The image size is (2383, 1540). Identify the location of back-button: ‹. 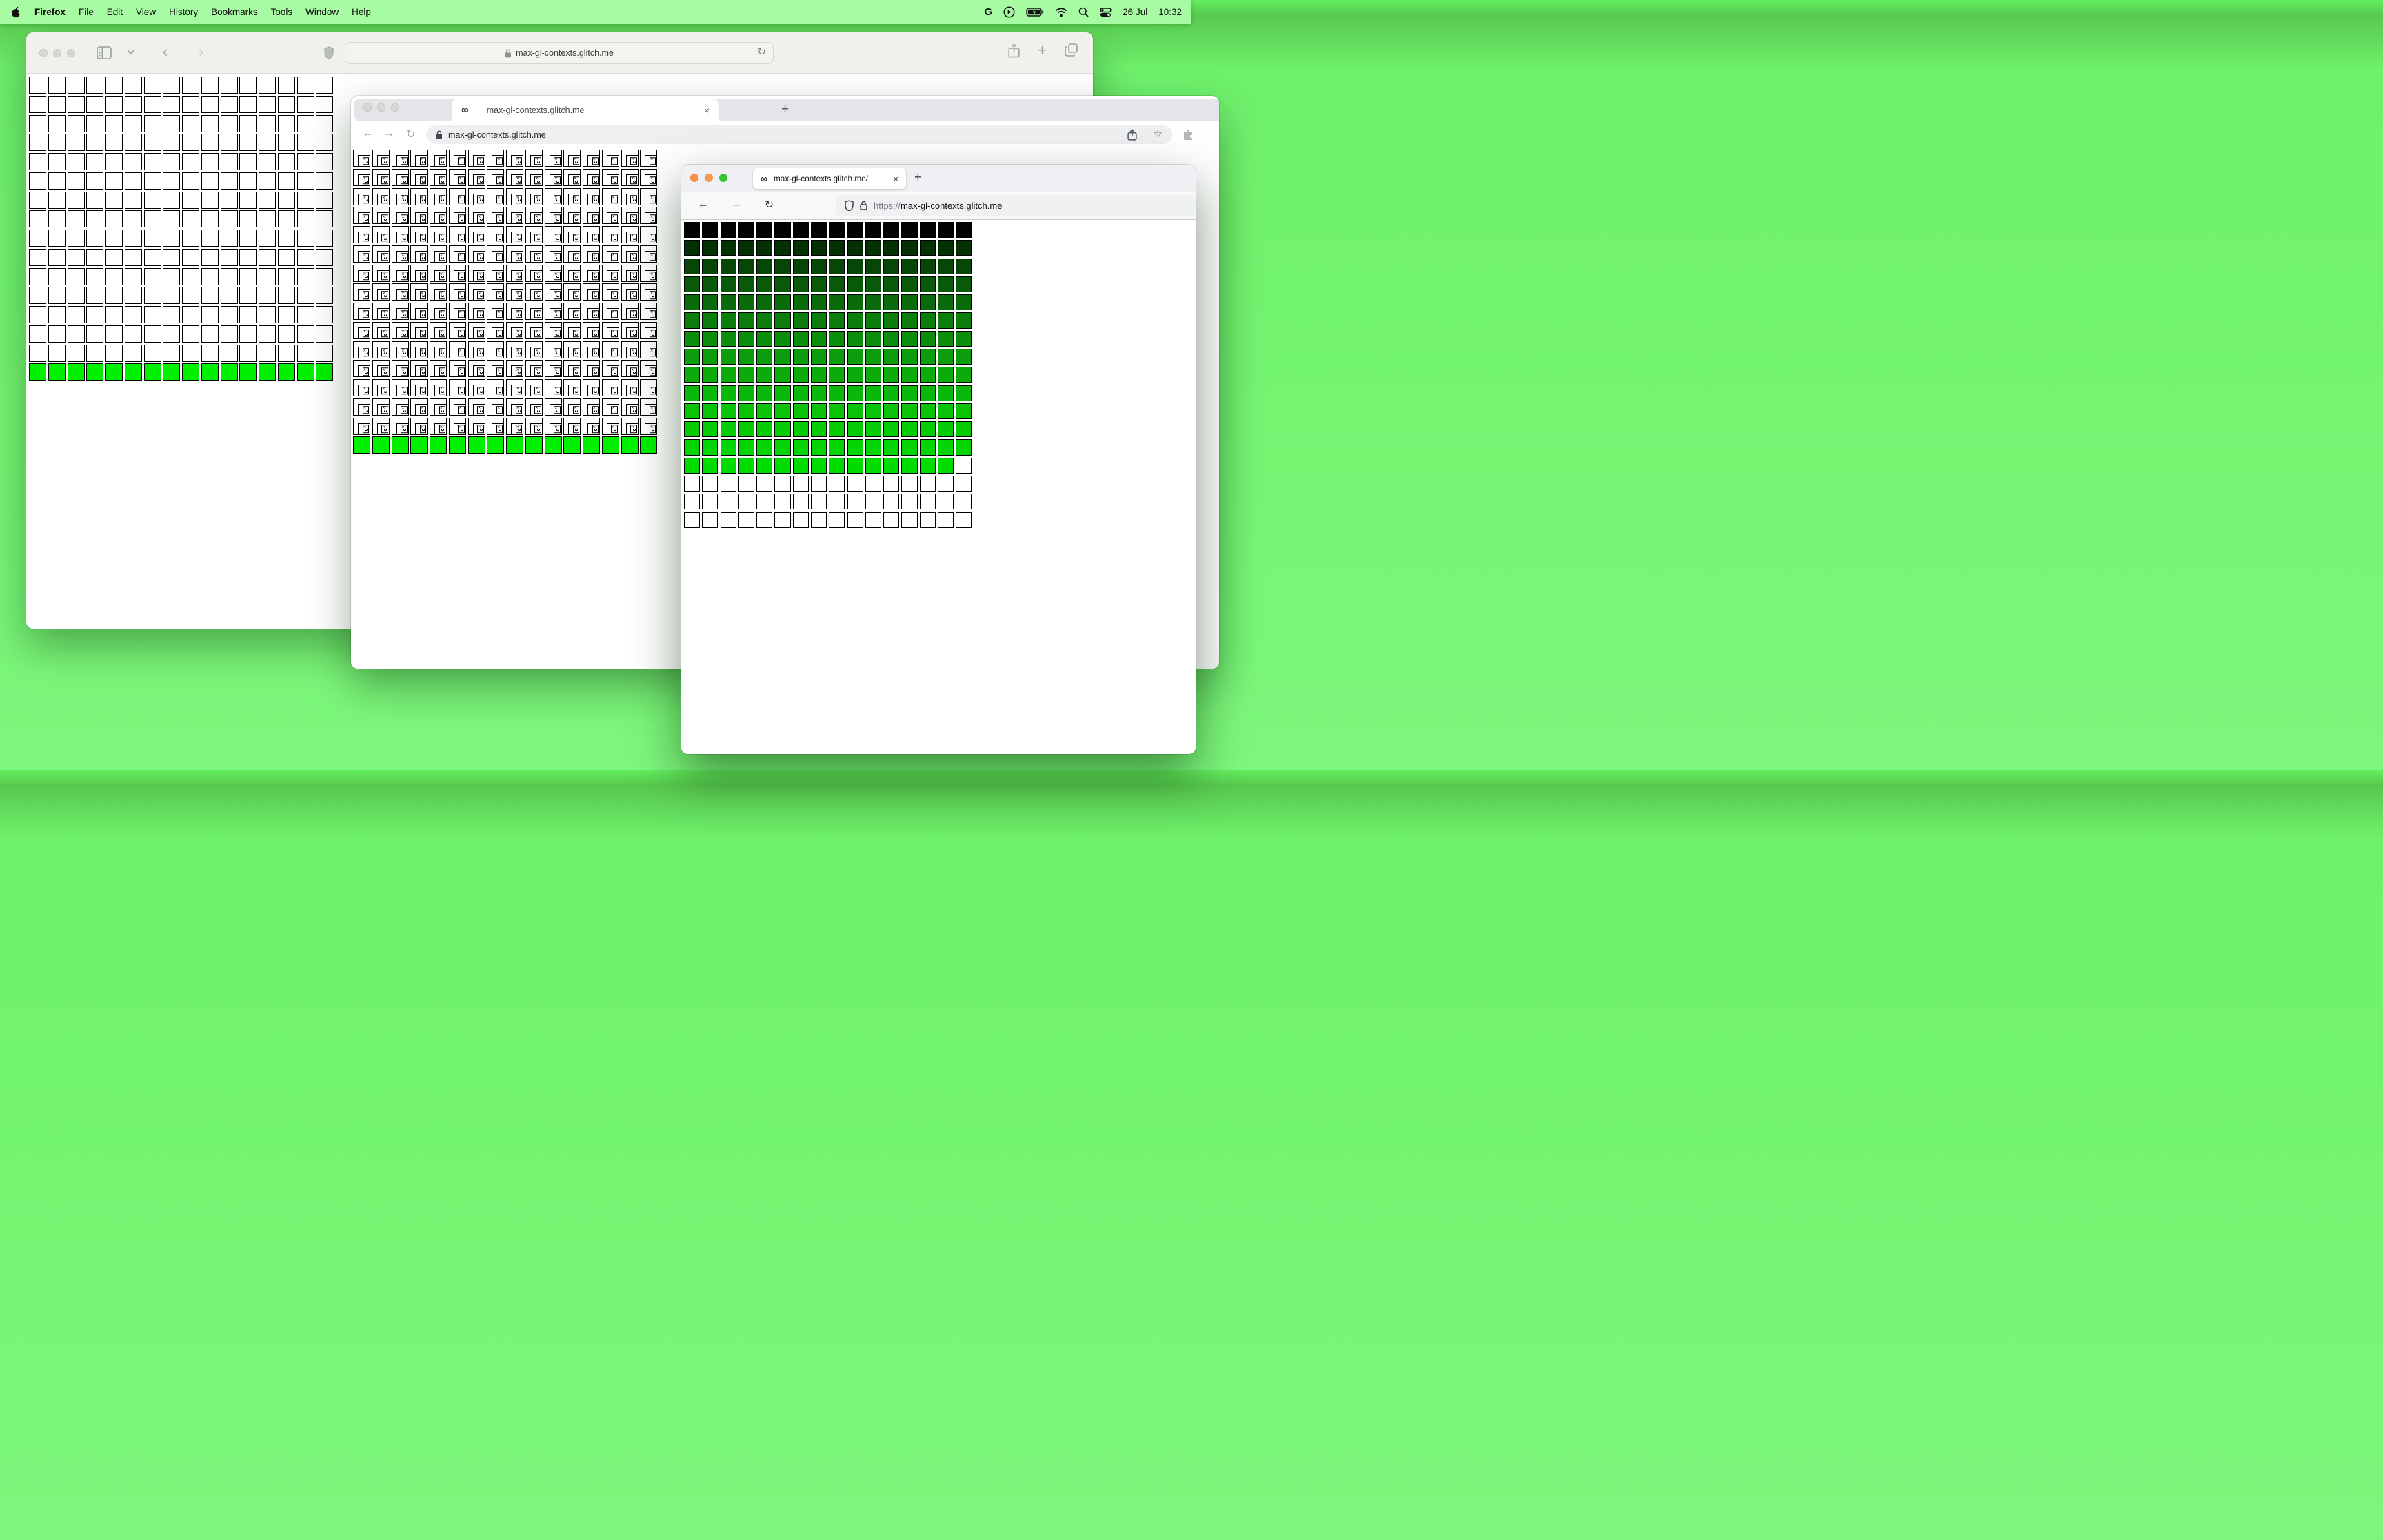
(165, 52).